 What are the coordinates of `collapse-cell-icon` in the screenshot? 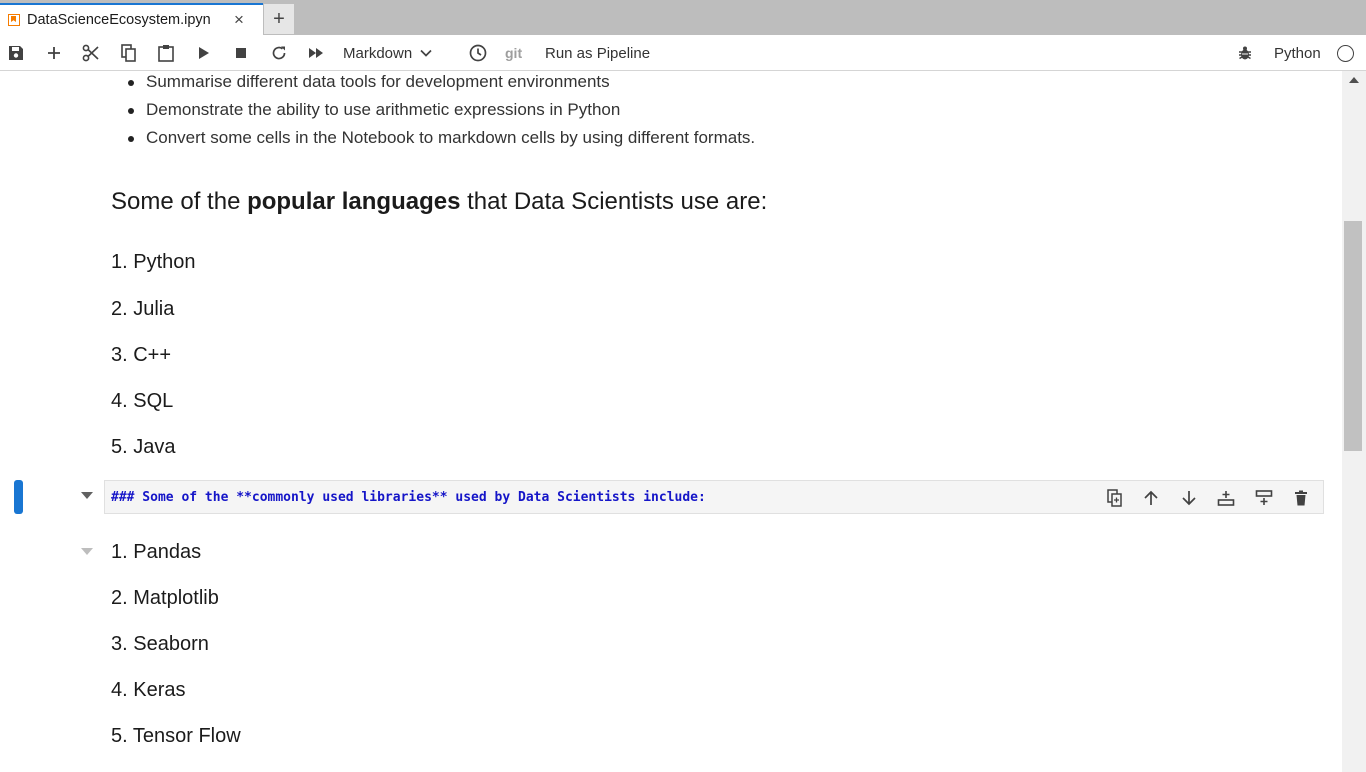 It's located at (87, 551).